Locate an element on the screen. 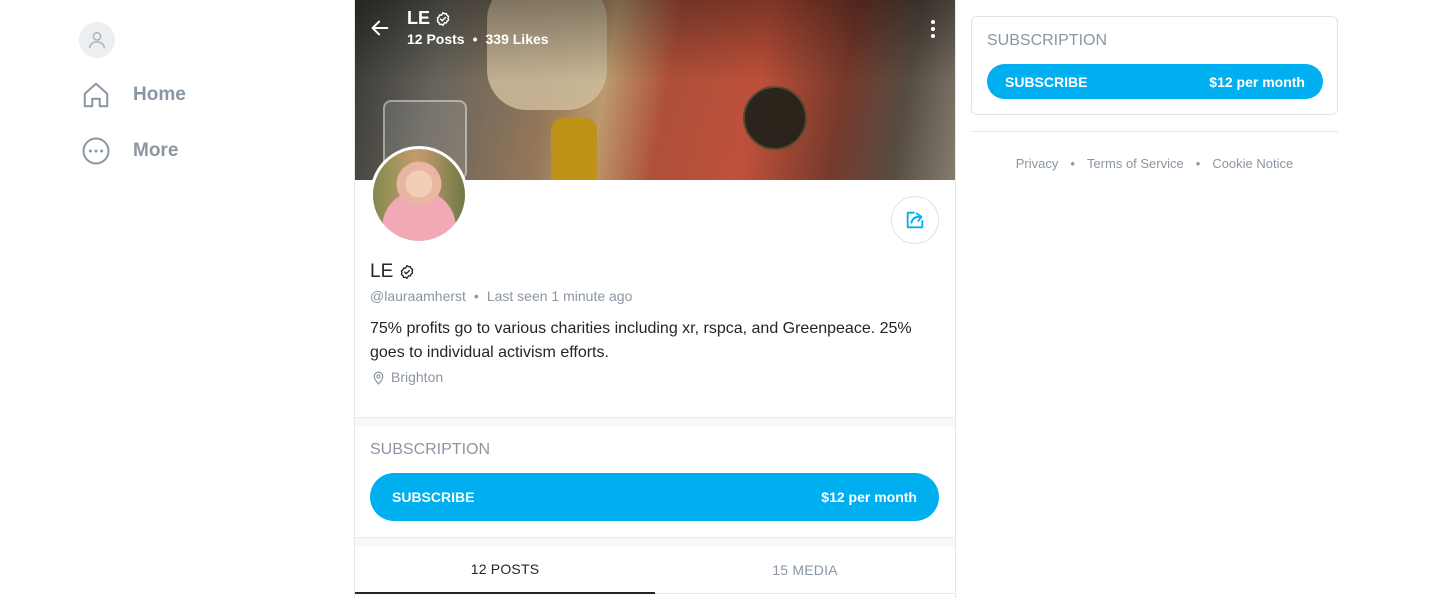 This screenshot has width=1447, height=598. user-avatar is located at coordinates (97, 40).